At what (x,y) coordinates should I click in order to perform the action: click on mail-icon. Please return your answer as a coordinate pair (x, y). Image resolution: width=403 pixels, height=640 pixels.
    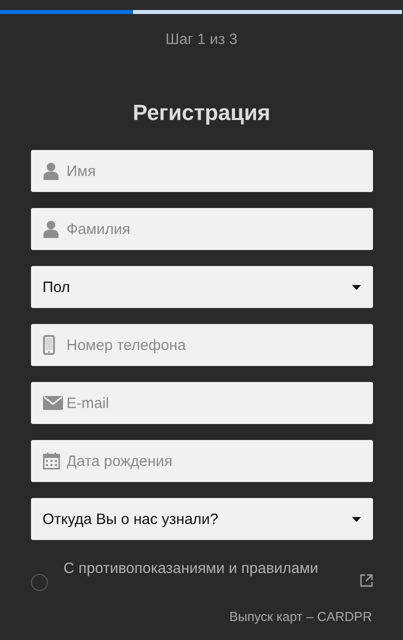
    Looking at the image, I should click on (52, 403).